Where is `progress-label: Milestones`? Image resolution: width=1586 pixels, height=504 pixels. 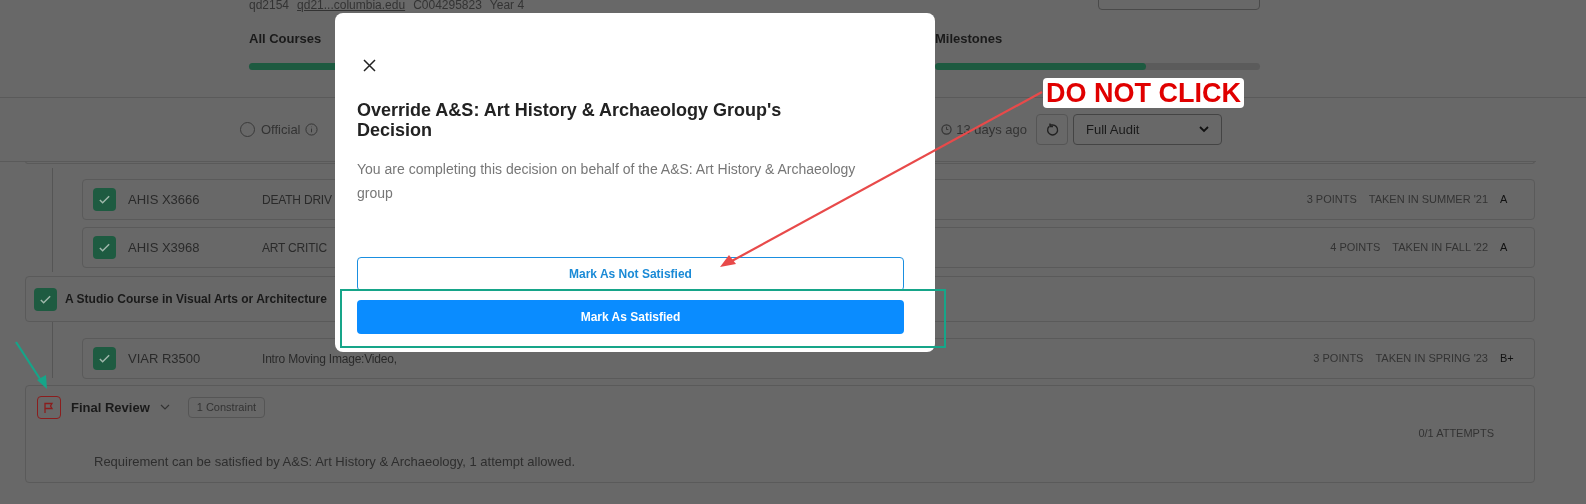
progress-label: Milestones is located at coordinates (969, 39).